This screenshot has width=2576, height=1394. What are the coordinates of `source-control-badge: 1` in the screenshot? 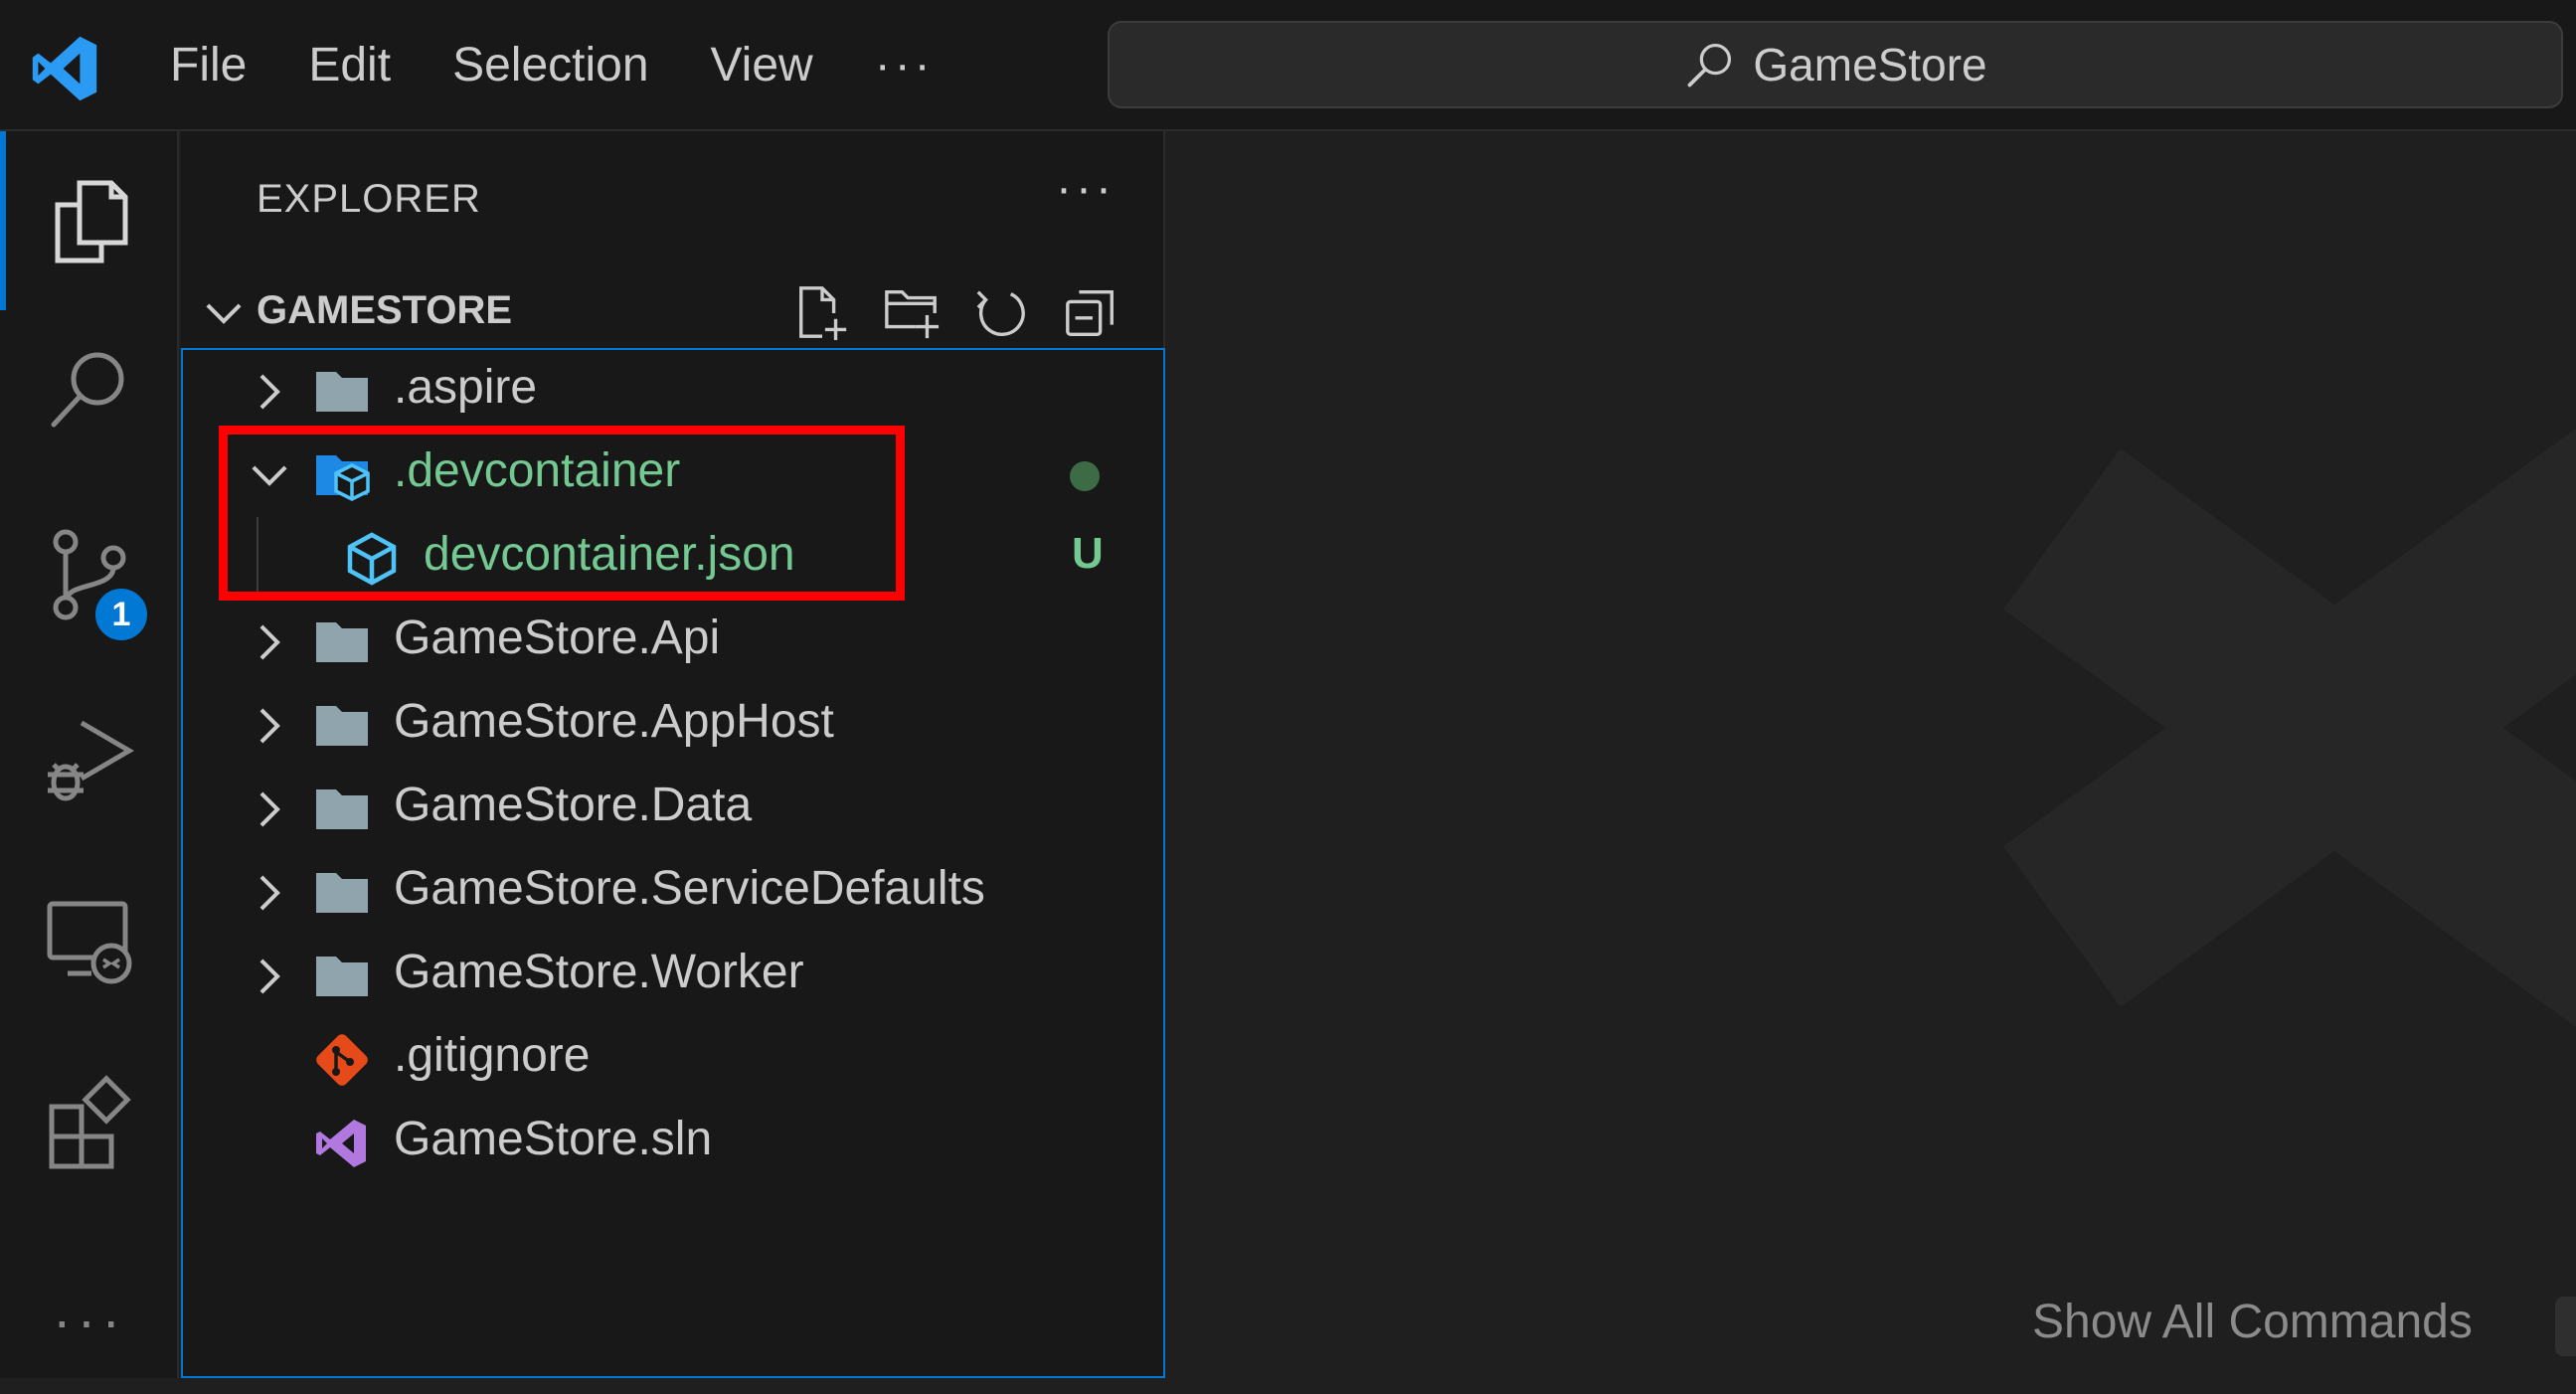 It's located at (121, 615).